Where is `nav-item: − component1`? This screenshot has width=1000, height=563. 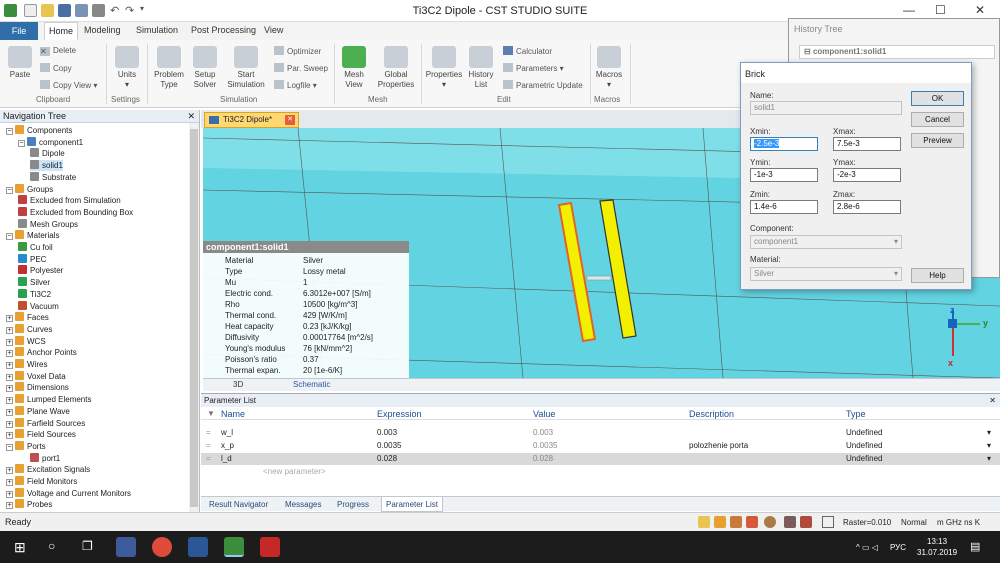
nav-item: − component1 is located at coordinates (50, 142).